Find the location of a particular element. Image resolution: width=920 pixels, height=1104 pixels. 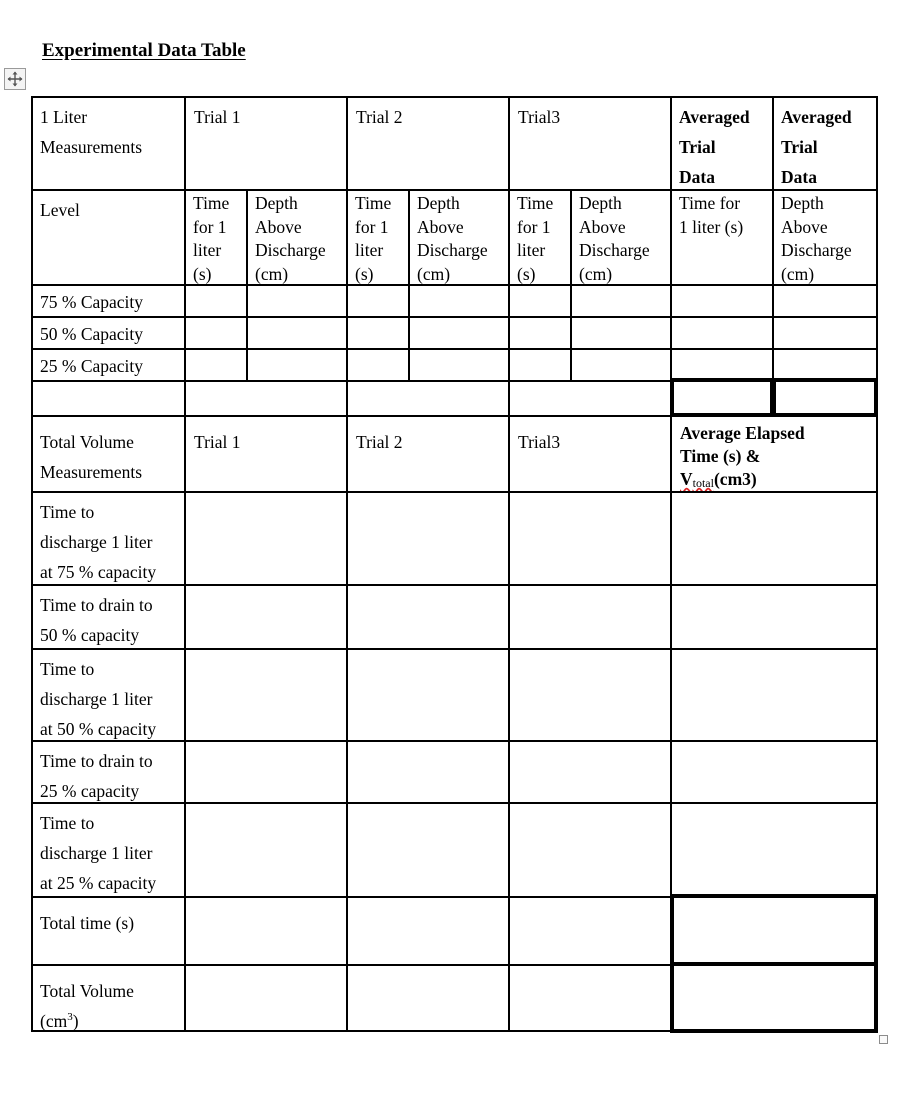

row-label-line: Time to is located at coordinates (67, 512).